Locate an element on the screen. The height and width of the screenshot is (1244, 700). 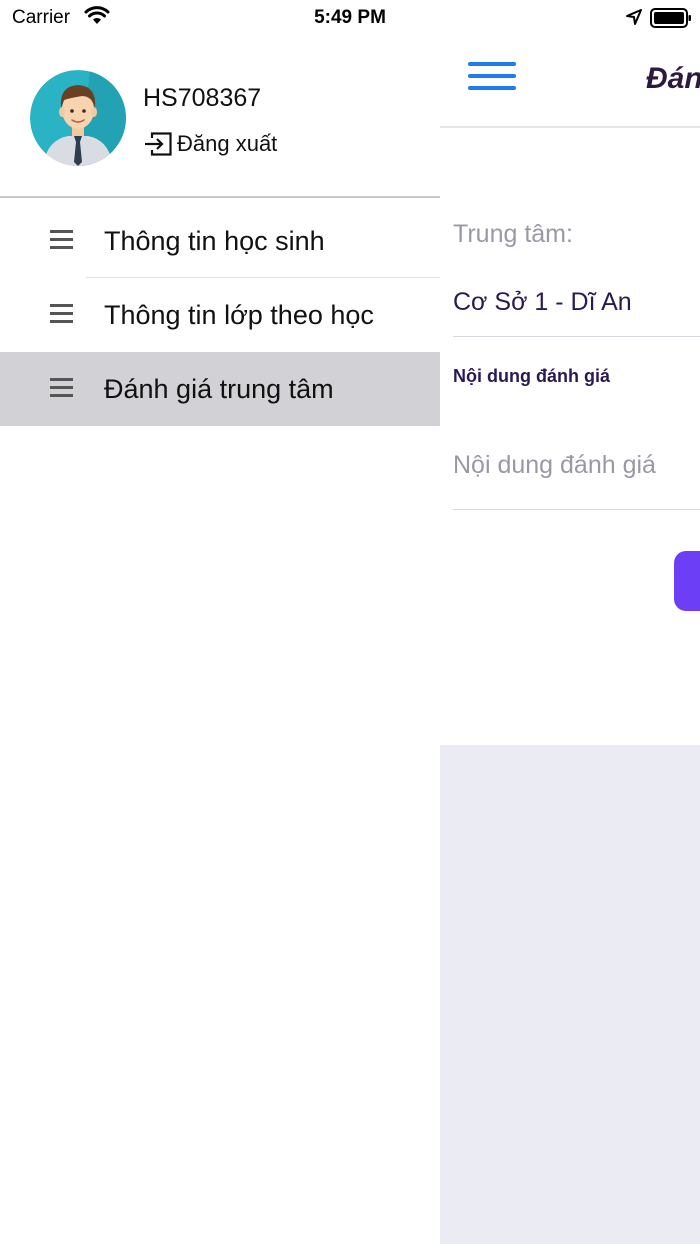
menu-item-class-info: Thông tin lớp theo học is located at coordinates (220, 315).